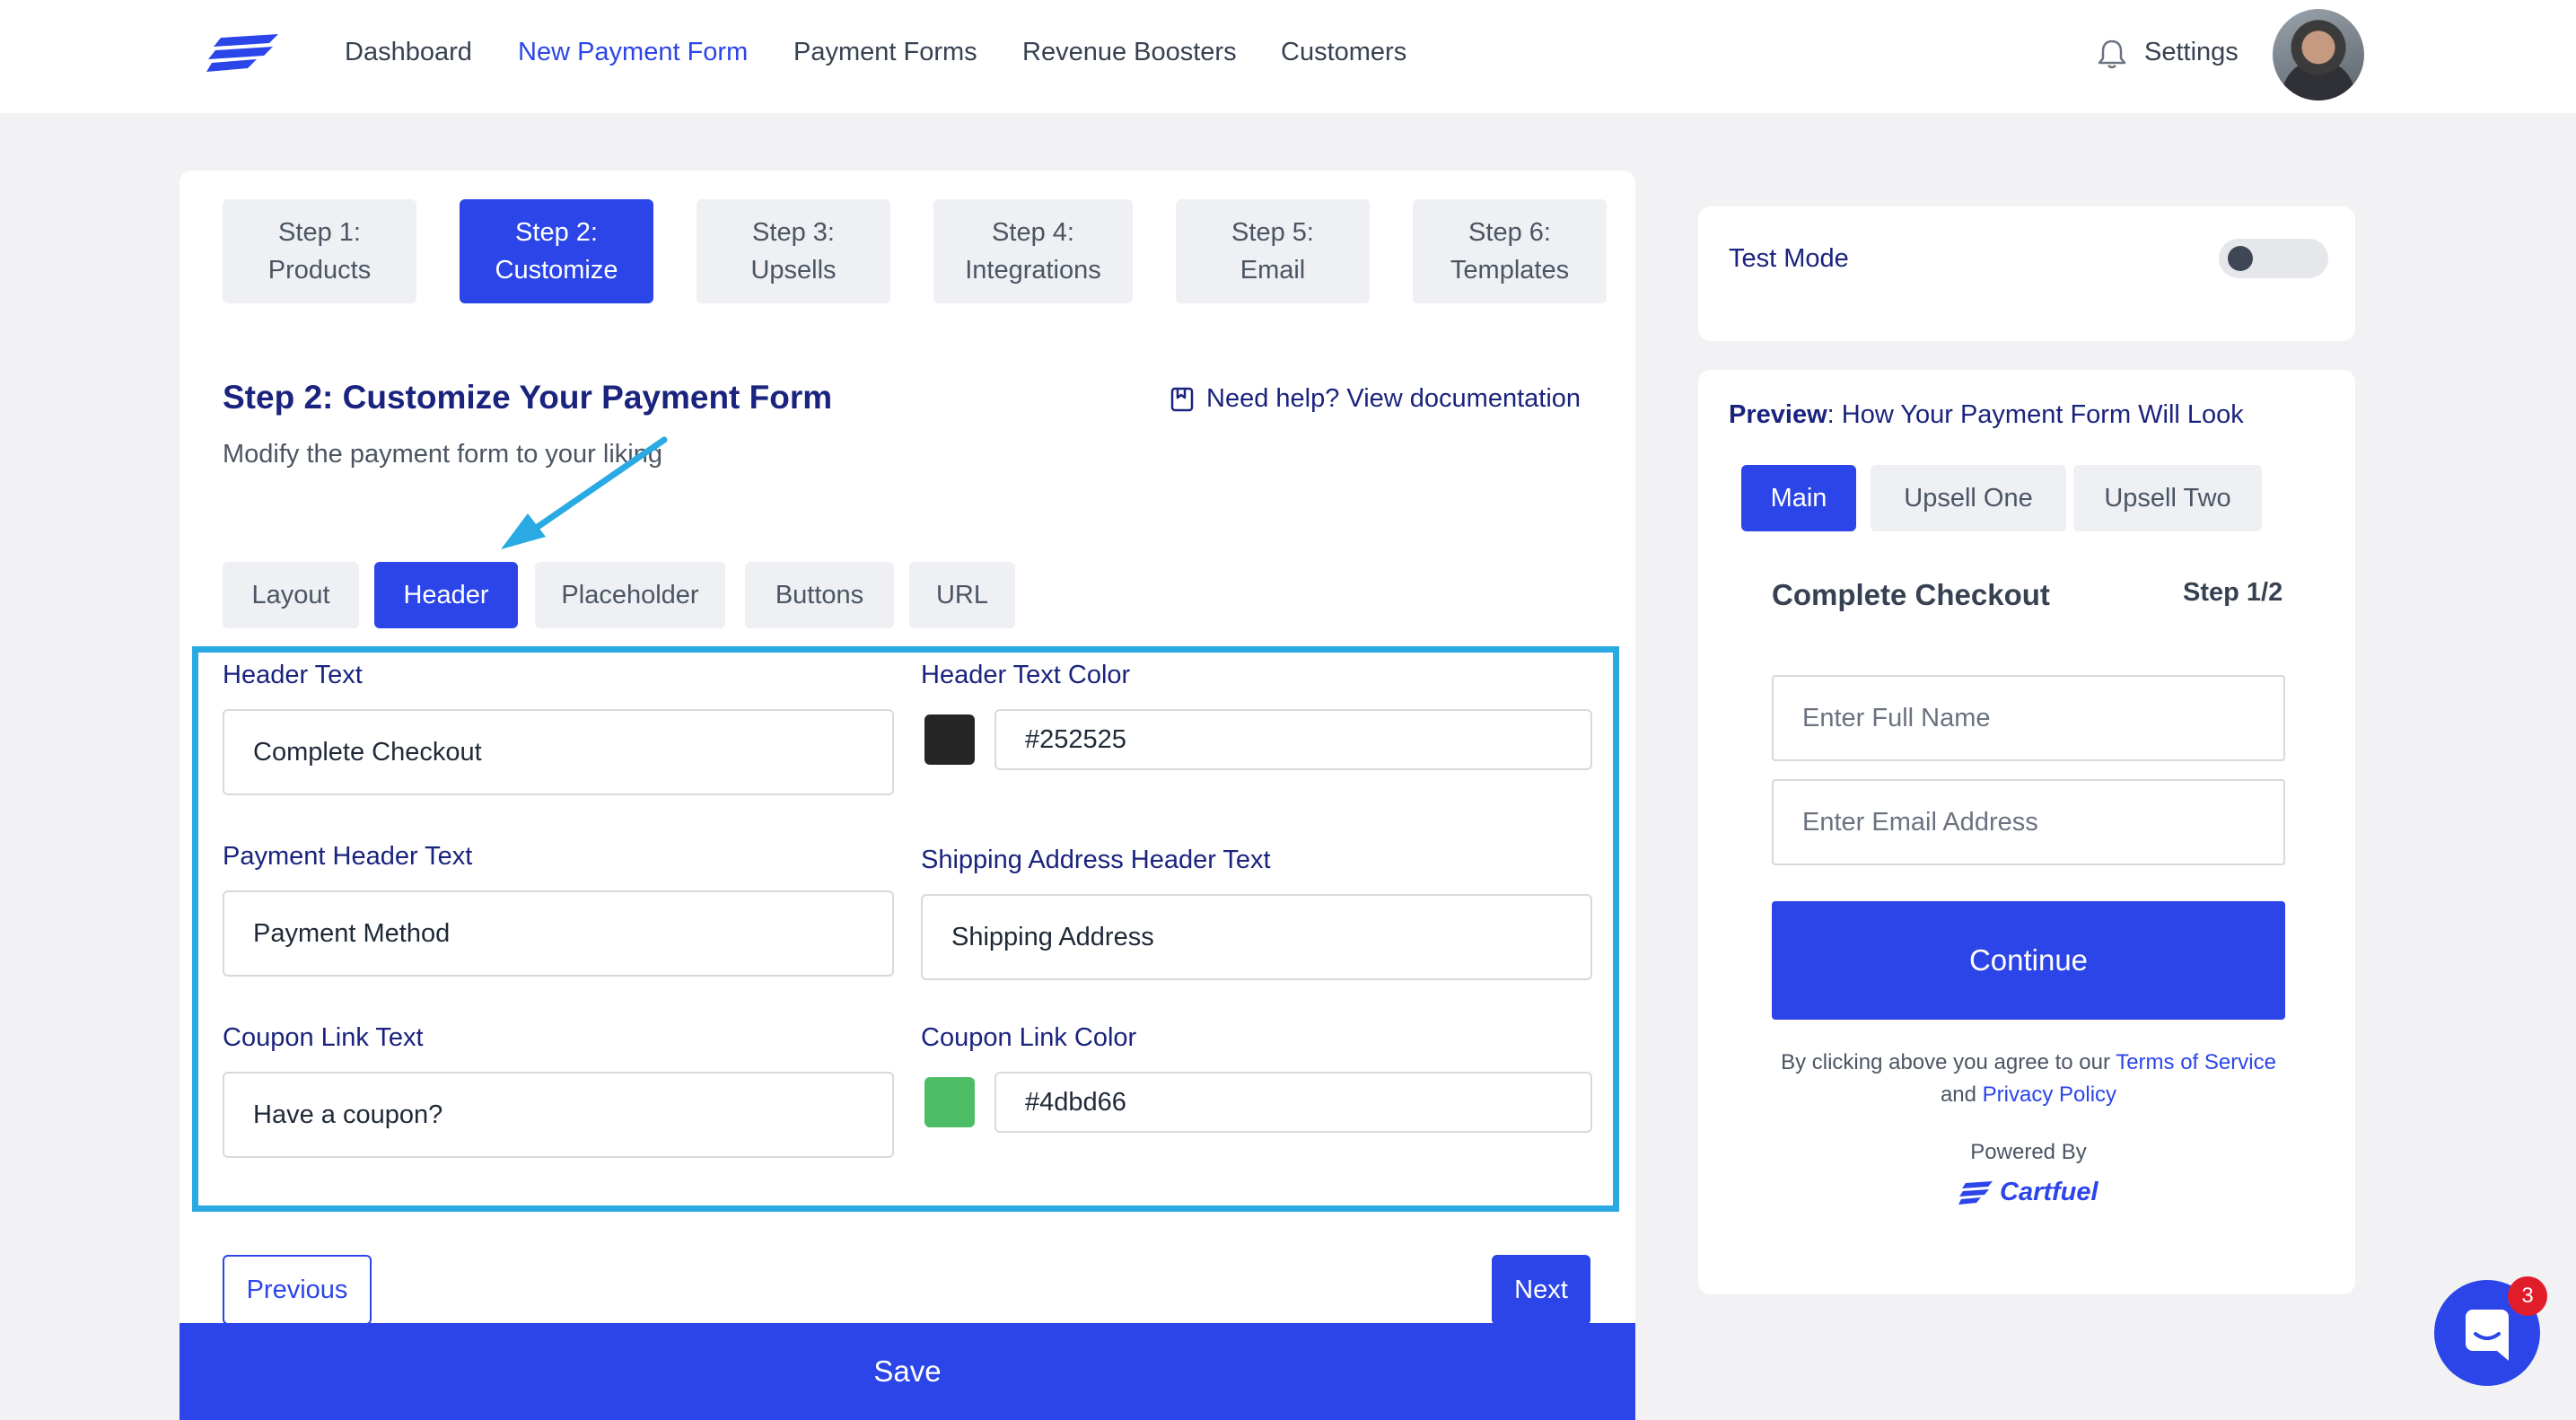  I want to click on bell-icon, so click(2112, 54).